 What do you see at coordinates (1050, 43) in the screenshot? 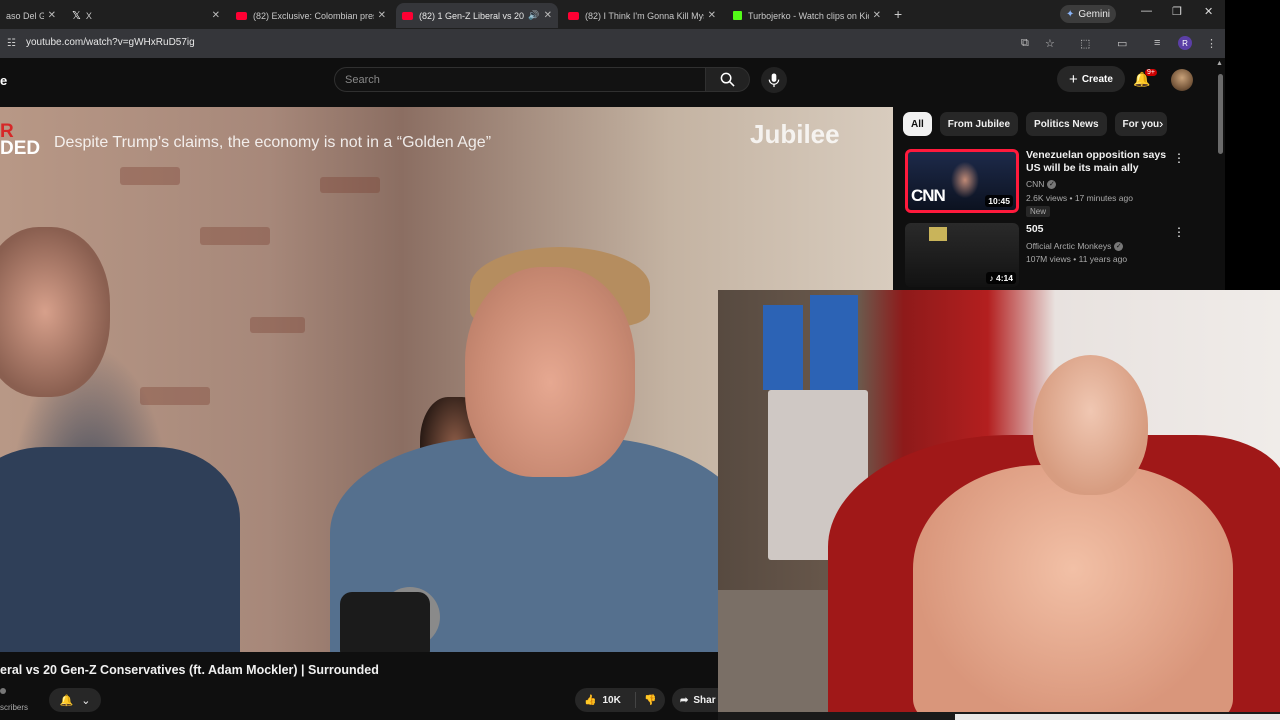
I see `bookmark-star-icon: ☆` at bounding box center [1050, 43].